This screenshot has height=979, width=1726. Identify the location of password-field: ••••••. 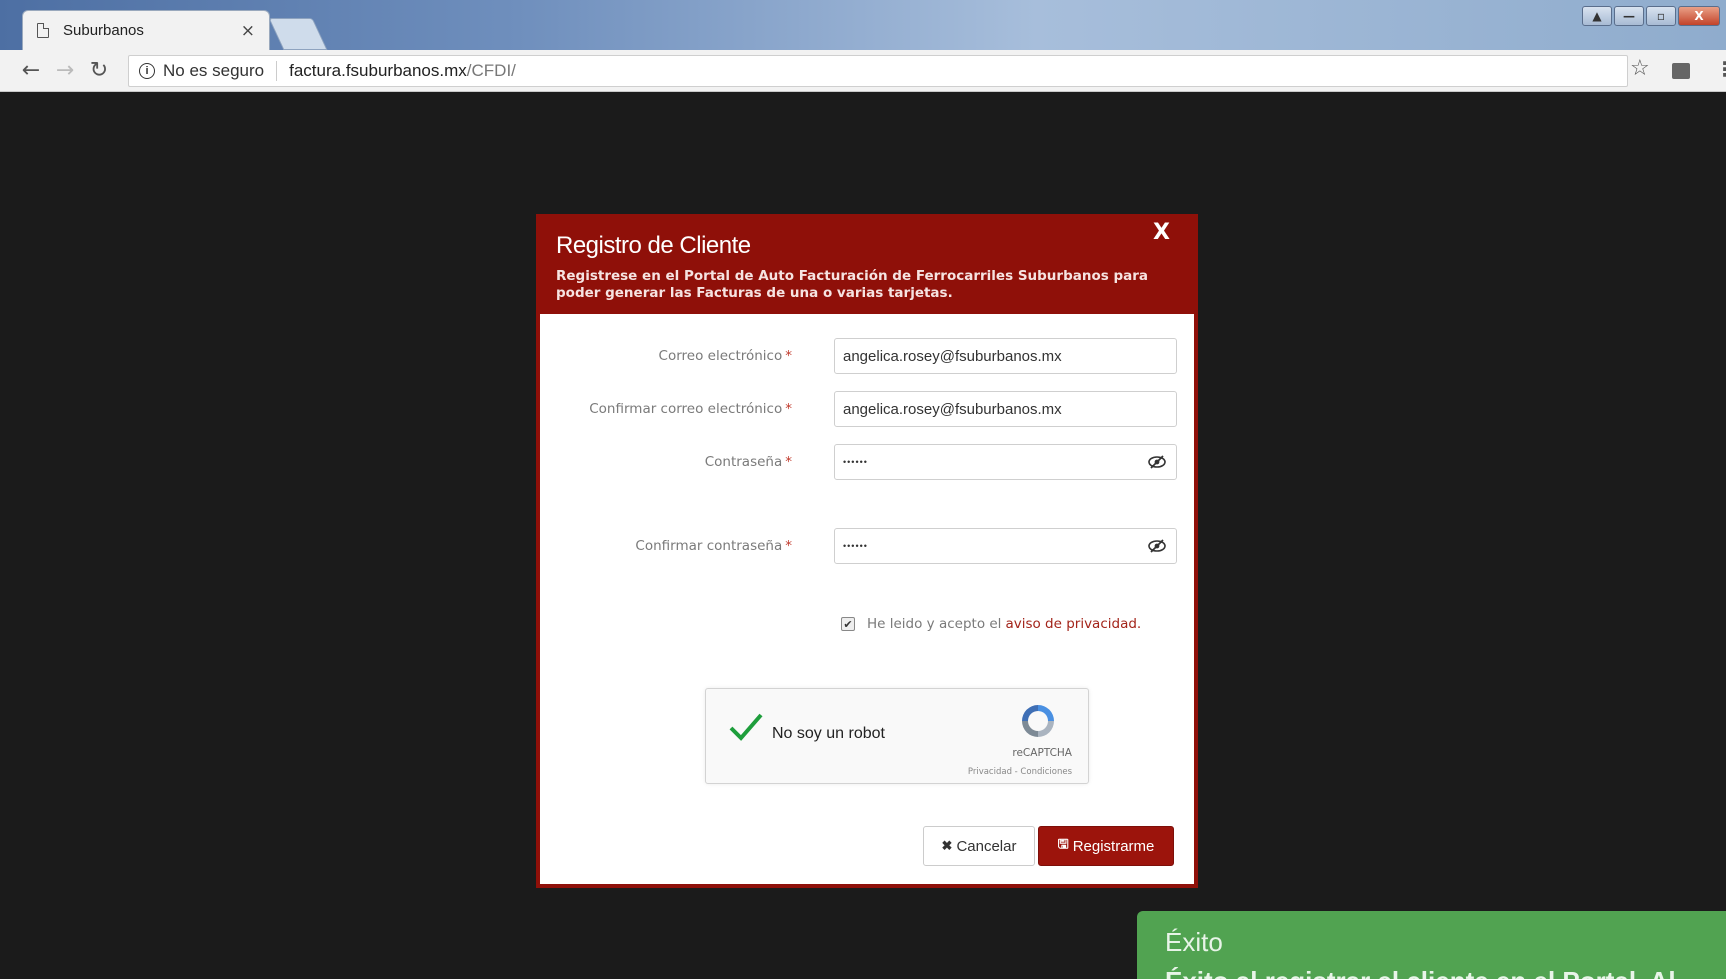
(1005, 462).